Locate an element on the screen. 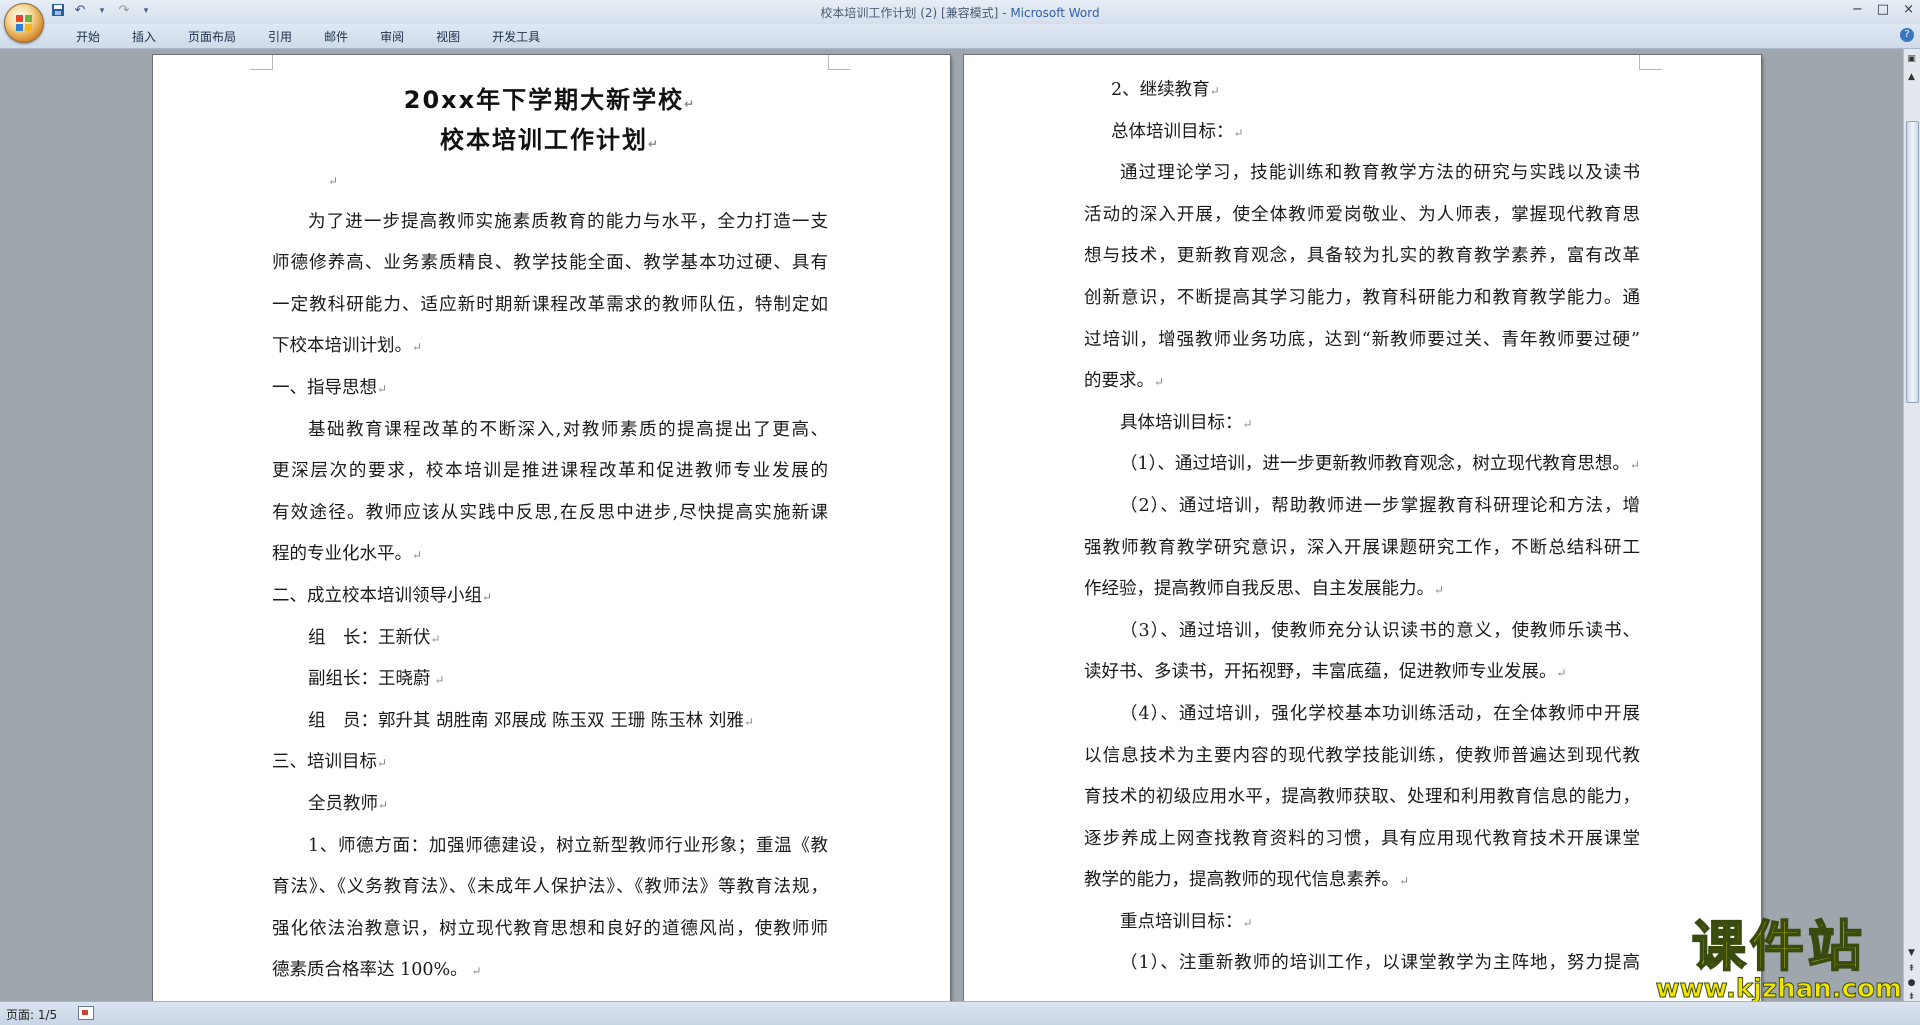 The width and height of the screenshot is (1920, 1025). text-line: 1、师德方面：加强师德建设，树立新型教师行业形象；重温《教 is located at coordinates (568, 845).